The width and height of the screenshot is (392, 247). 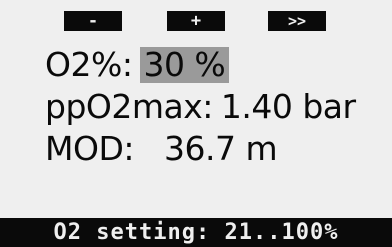 What do you see at coordinates (185, 65) in the screenshot?
I see `o2-percent-value-field: 30 %` at bounding box center [185, 65].